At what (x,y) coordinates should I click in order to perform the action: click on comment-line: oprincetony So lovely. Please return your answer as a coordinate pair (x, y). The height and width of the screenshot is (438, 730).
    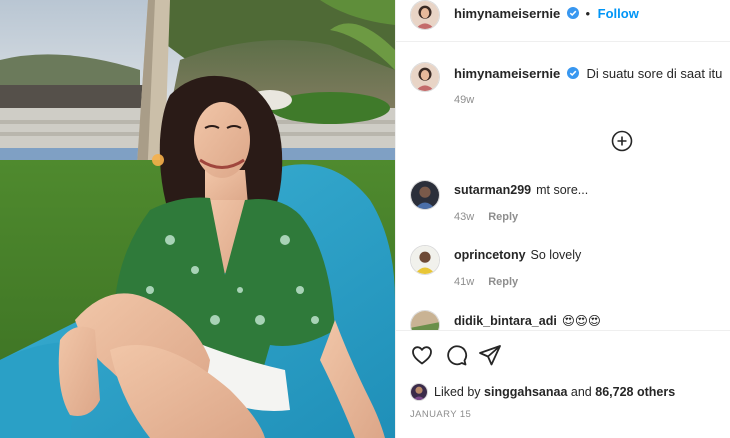
    Looking at the image, I should click on (517, 255).